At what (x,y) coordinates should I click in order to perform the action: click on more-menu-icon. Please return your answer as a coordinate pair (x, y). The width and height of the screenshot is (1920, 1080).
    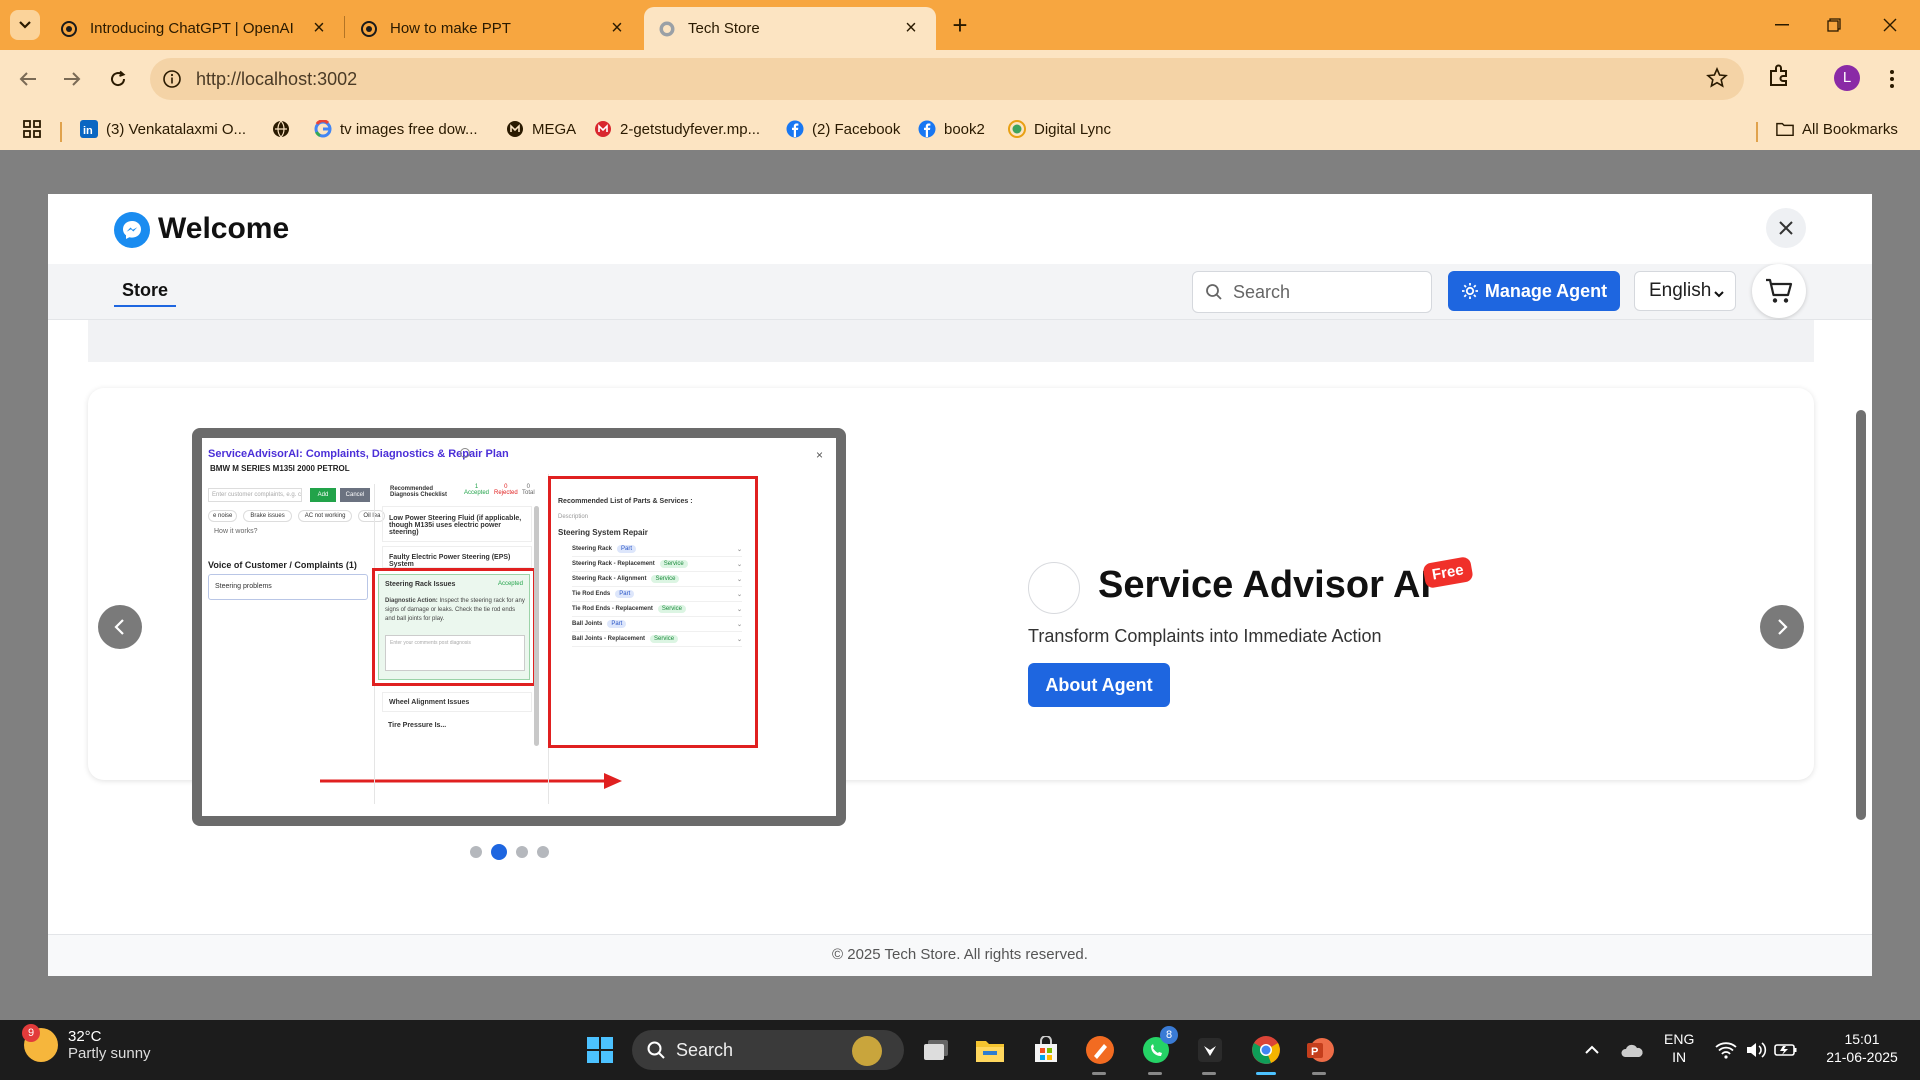
    Looking at the image, I should click on (1892, 79).